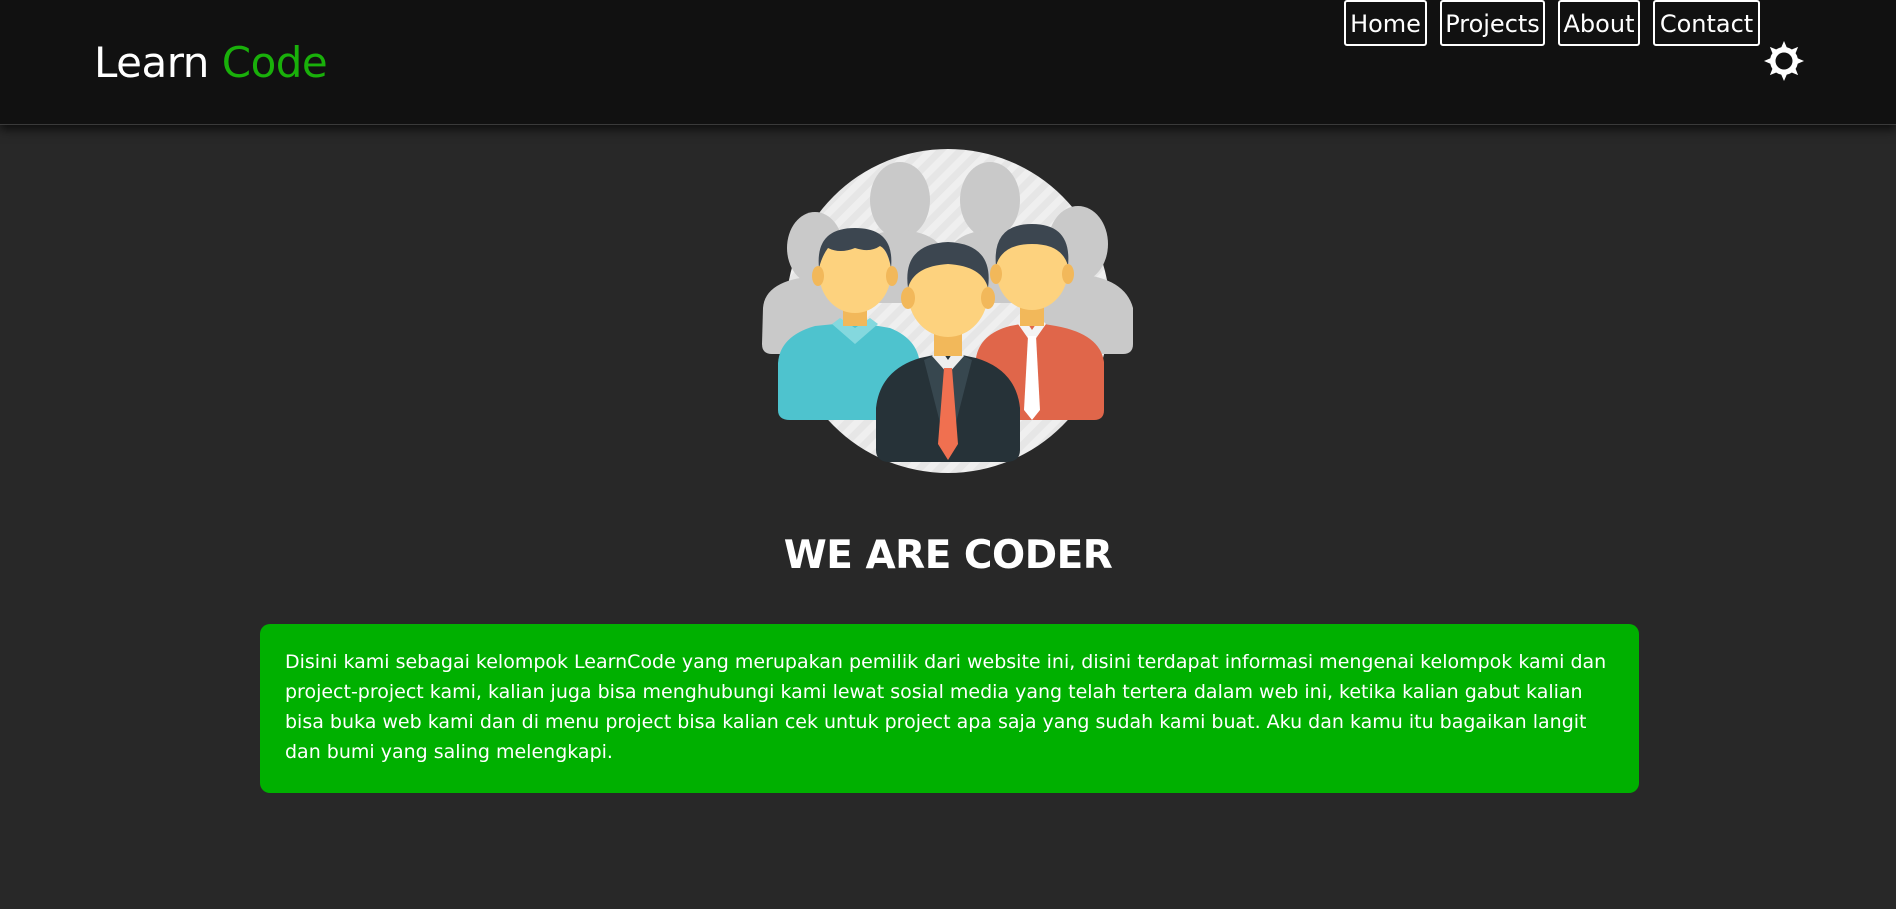  What do you see at coordinates (948, 62) in the screenshot?
I see `navbar: Learn Code Home Projects About Contact` at bounding box center [948, 62].